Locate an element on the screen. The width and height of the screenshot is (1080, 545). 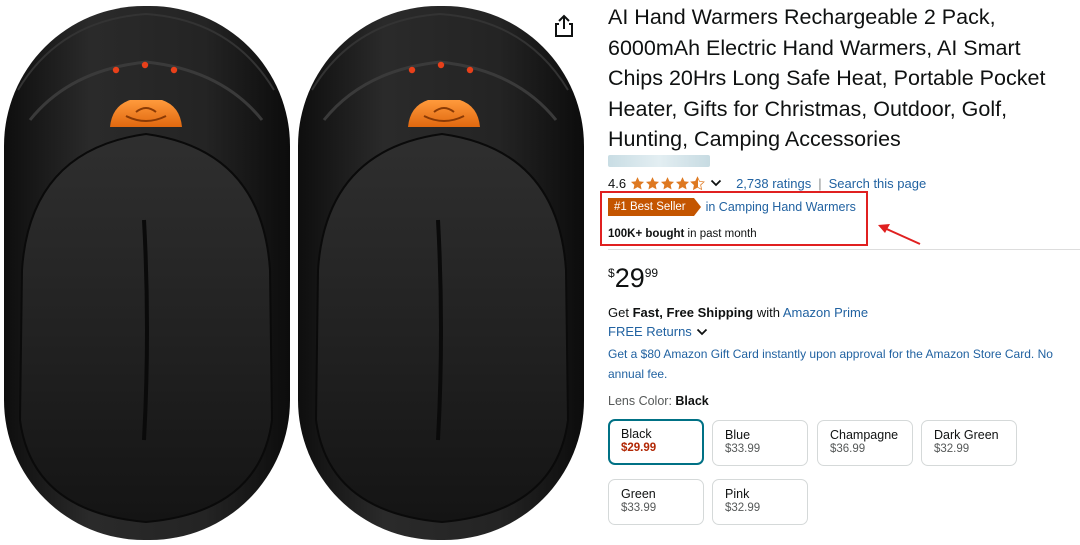
free-returns: FREE Returns is located at coordinates (658, 331).